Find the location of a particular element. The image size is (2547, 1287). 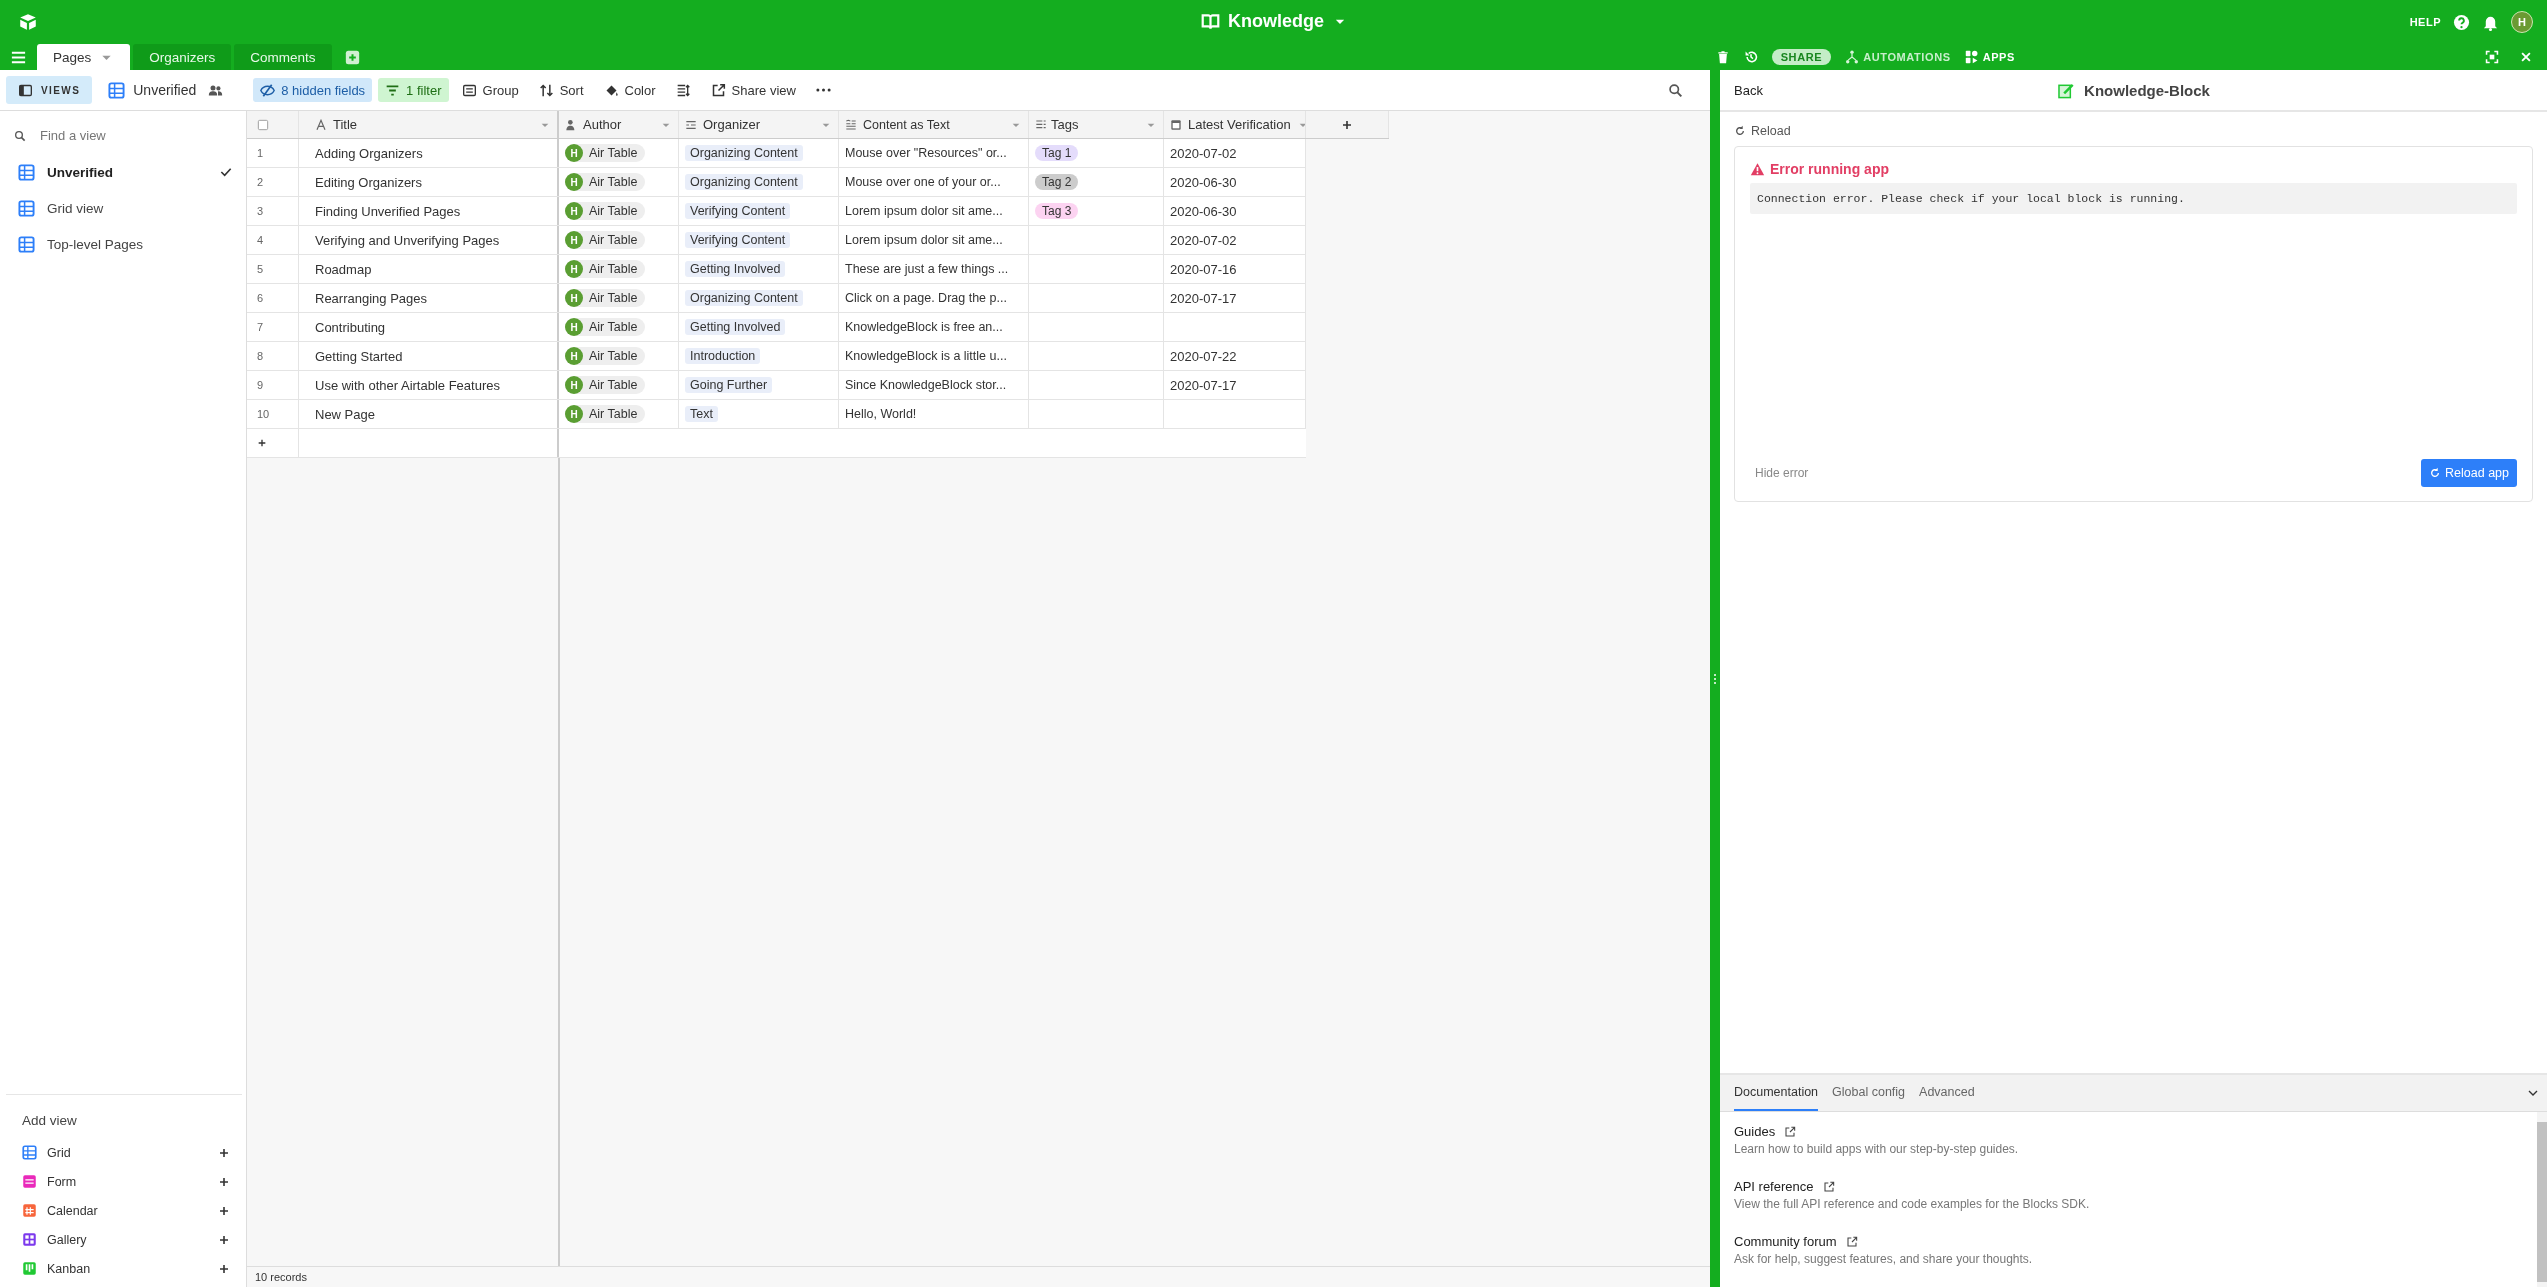

row-number: 4 is located at coordinates (273, 240).